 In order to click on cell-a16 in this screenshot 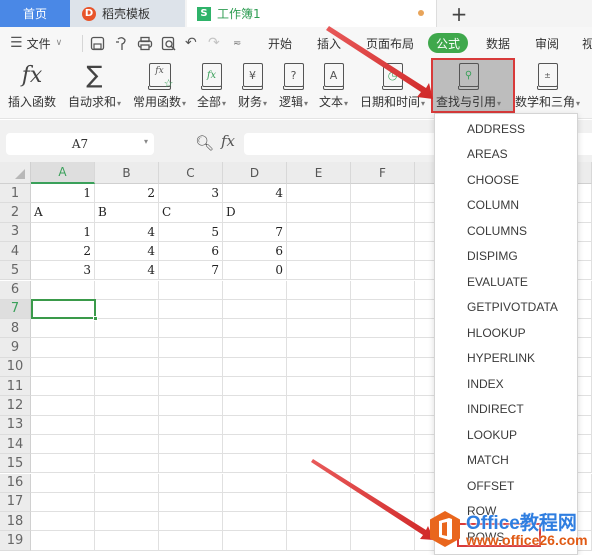, I will do `click(63, 483)`.